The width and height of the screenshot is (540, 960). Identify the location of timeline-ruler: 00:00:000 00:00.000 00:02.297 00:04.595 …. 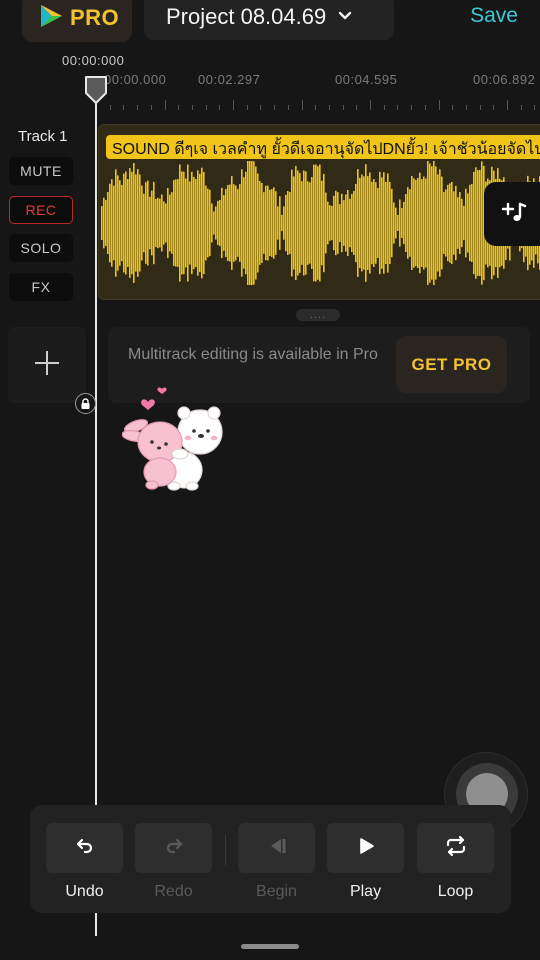
(270, 80).